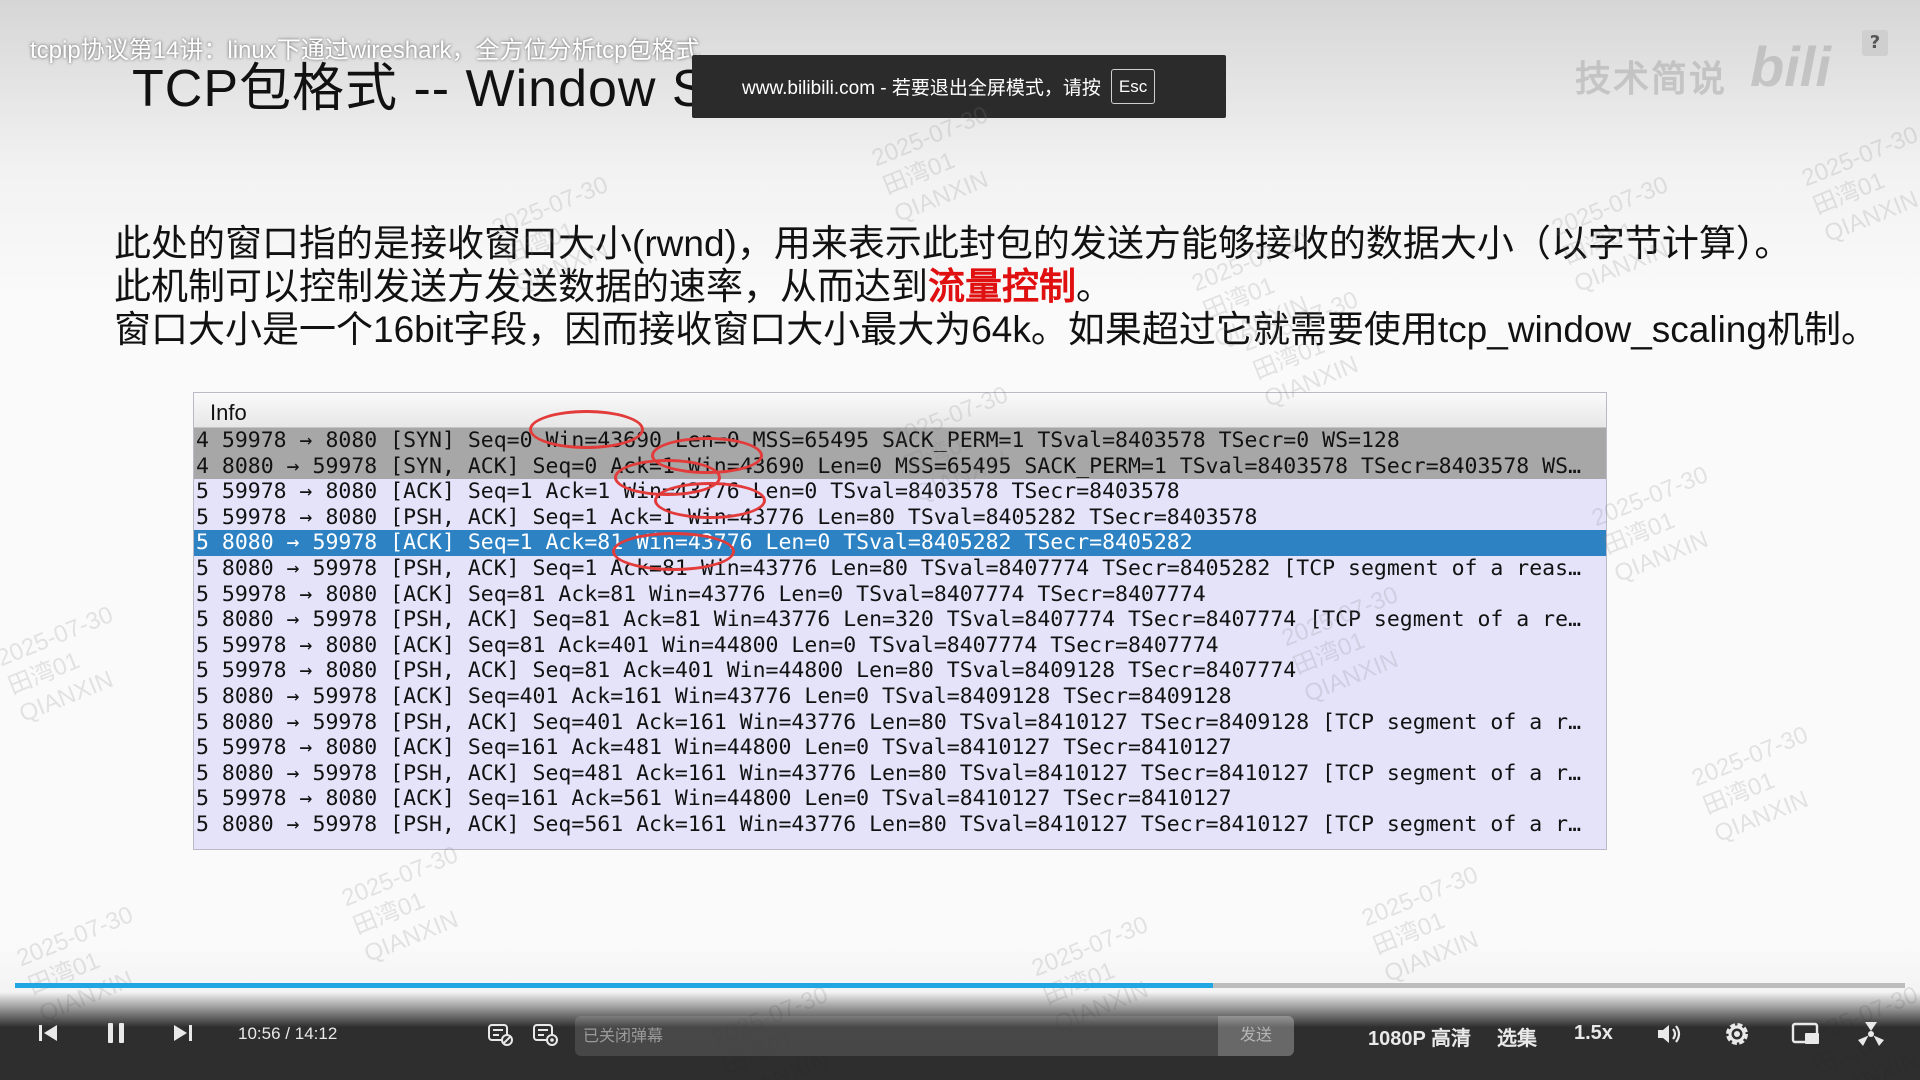  I want to click on picture-in-picture-icon, so click(1806, 1034).